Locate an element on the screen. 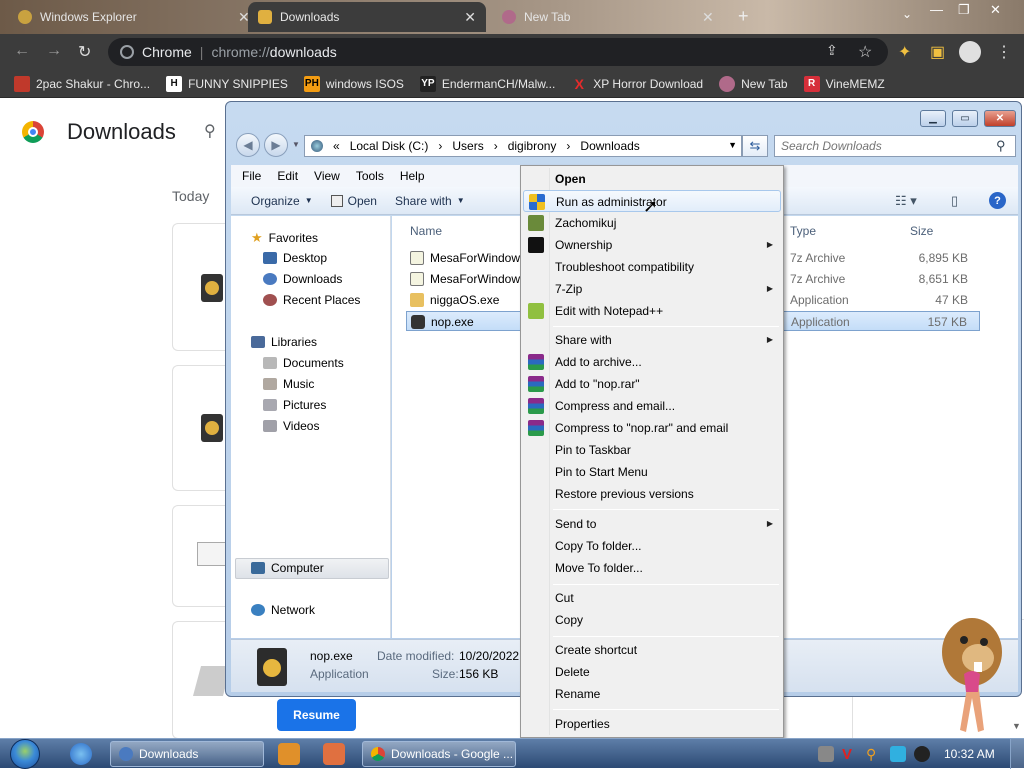 The width and height of the screenshot is (1024, 769). explorer-minimize-button: ▁ is located at coordinates (933, 118).